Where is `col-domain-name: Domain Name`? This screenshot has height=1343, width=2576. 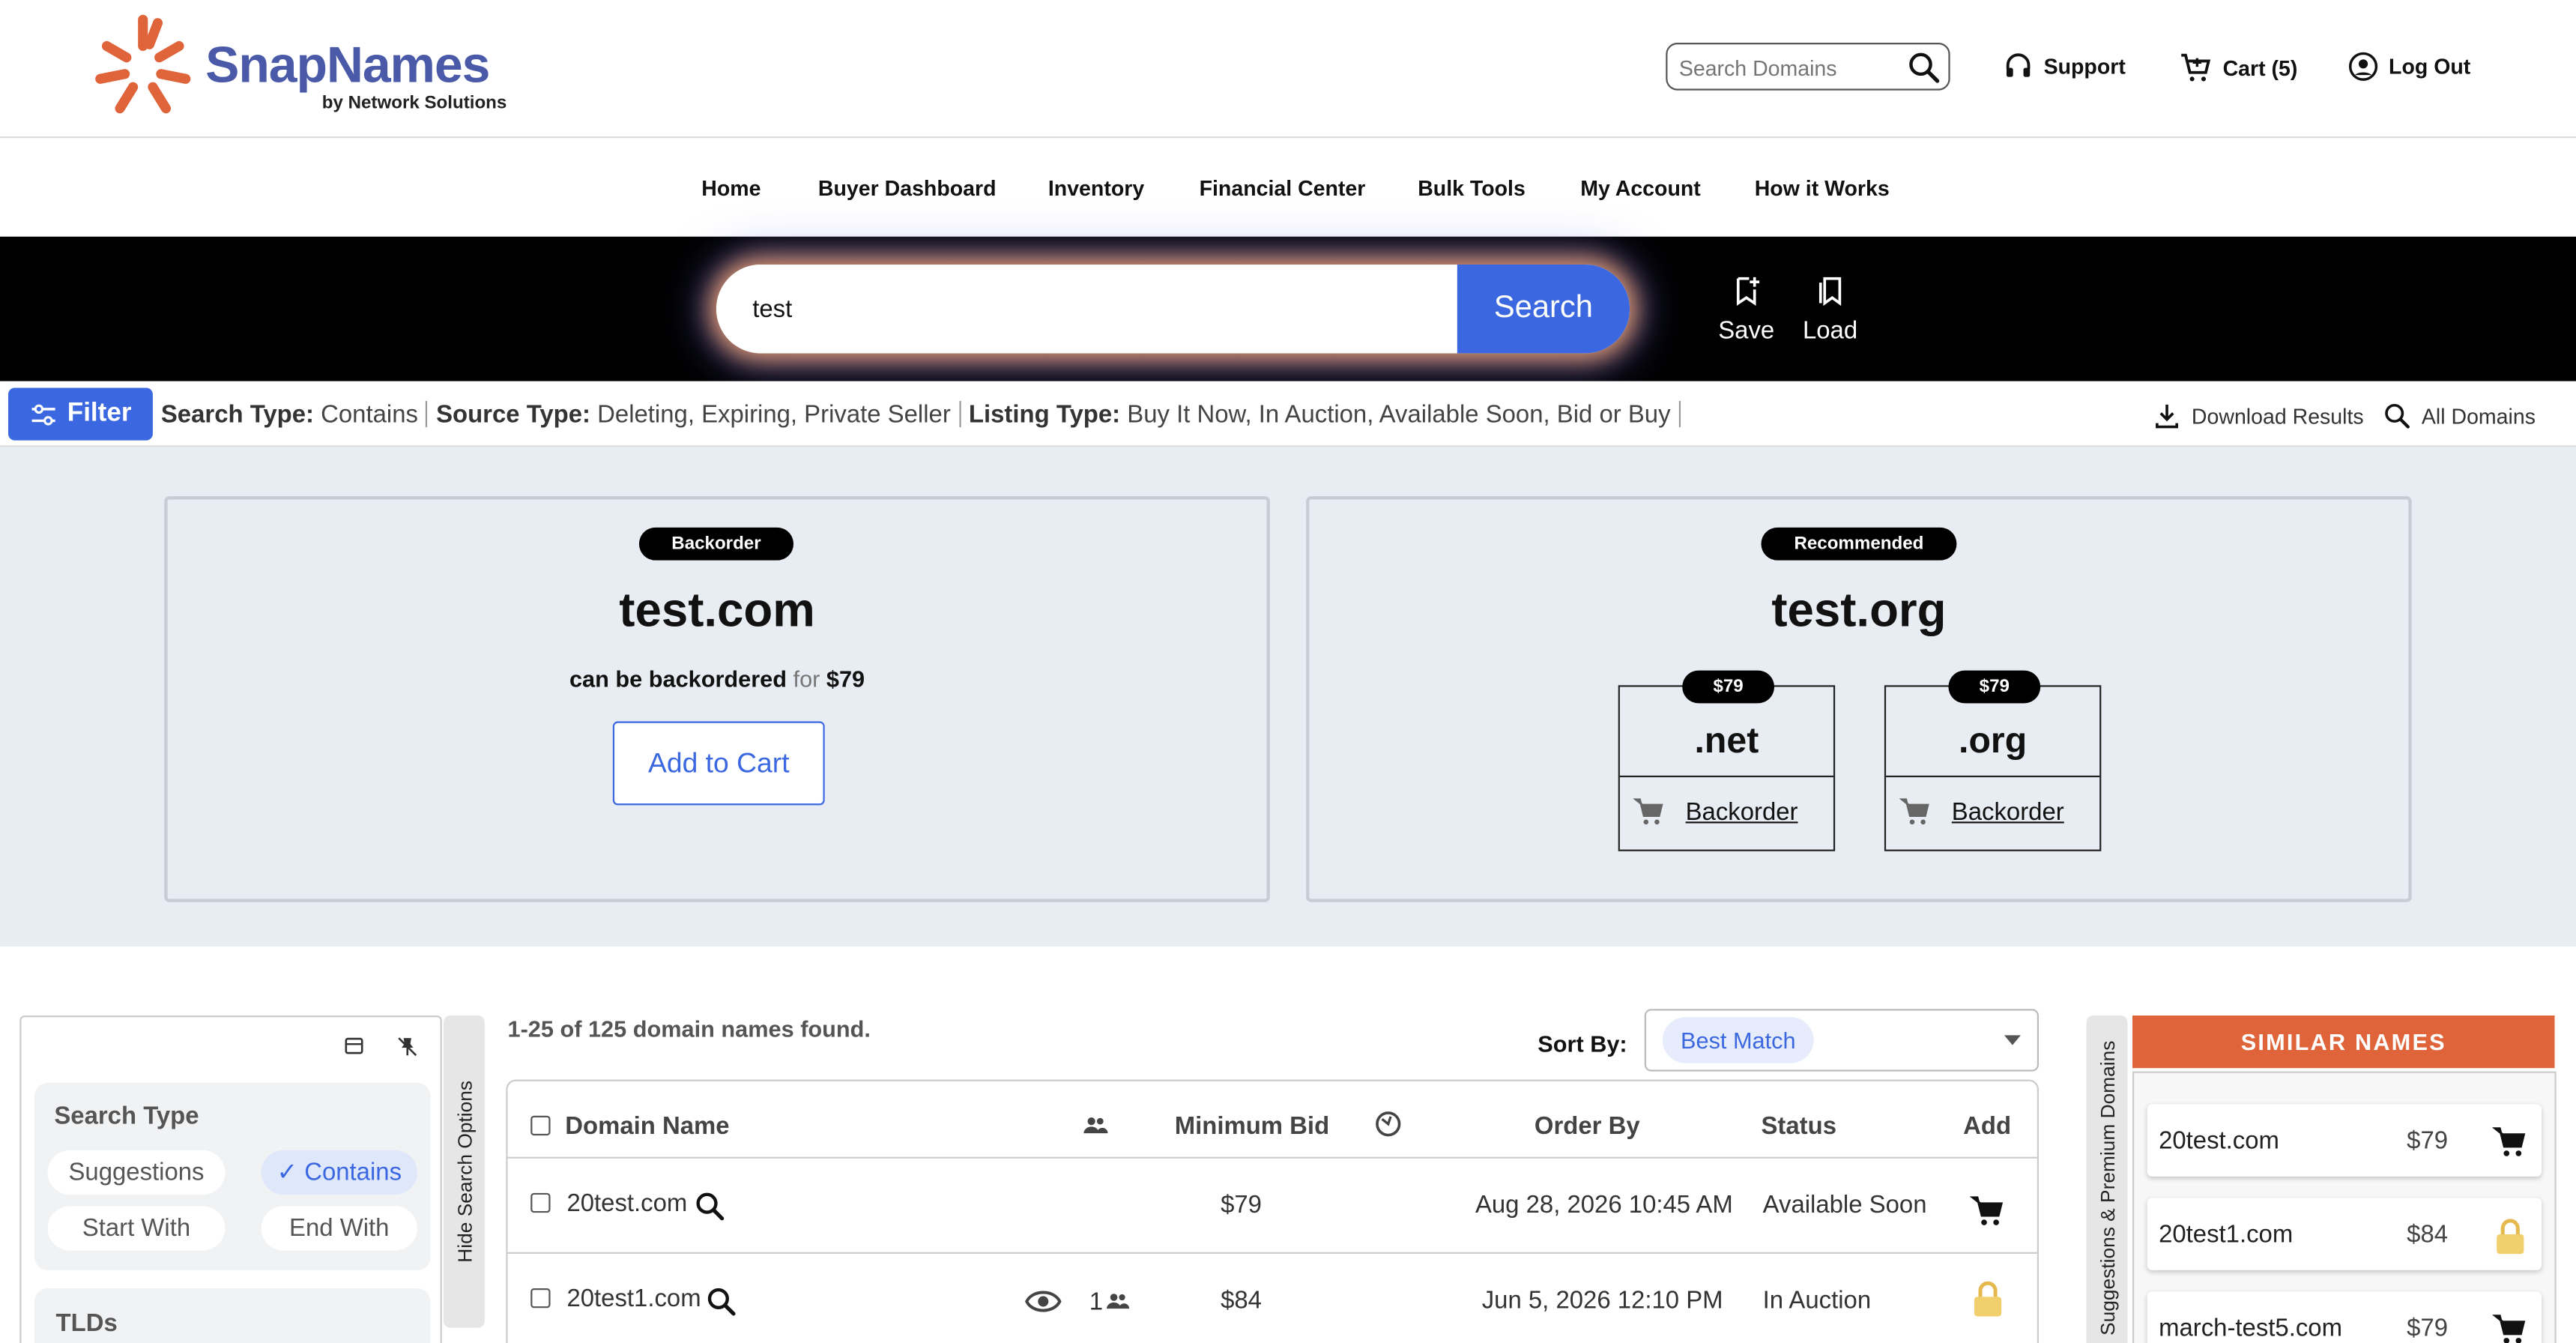 col-domain-name: Domain Name is located at coordinates (647, 1126).